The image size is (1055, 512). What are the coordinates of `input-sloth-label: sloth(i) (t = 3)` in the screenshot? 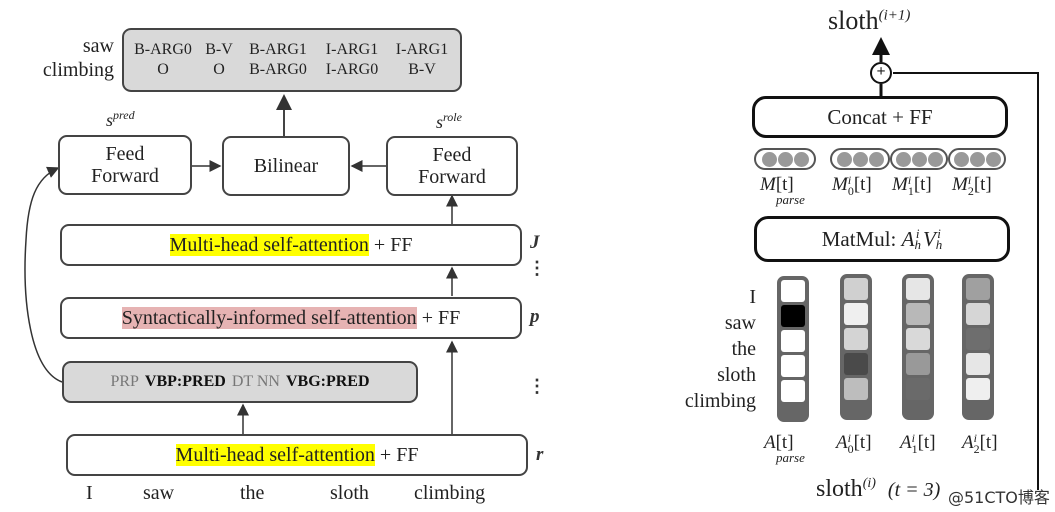 It's located at (878, 489).